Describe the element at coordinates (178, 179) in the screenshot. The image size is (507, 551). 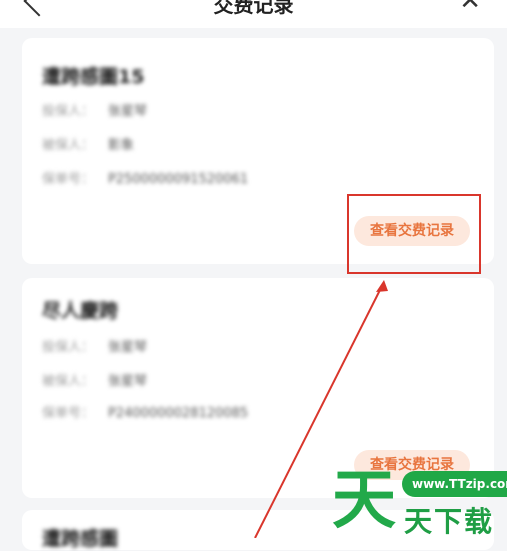
I see `policy-number-value: P2500000091520061` at that location.